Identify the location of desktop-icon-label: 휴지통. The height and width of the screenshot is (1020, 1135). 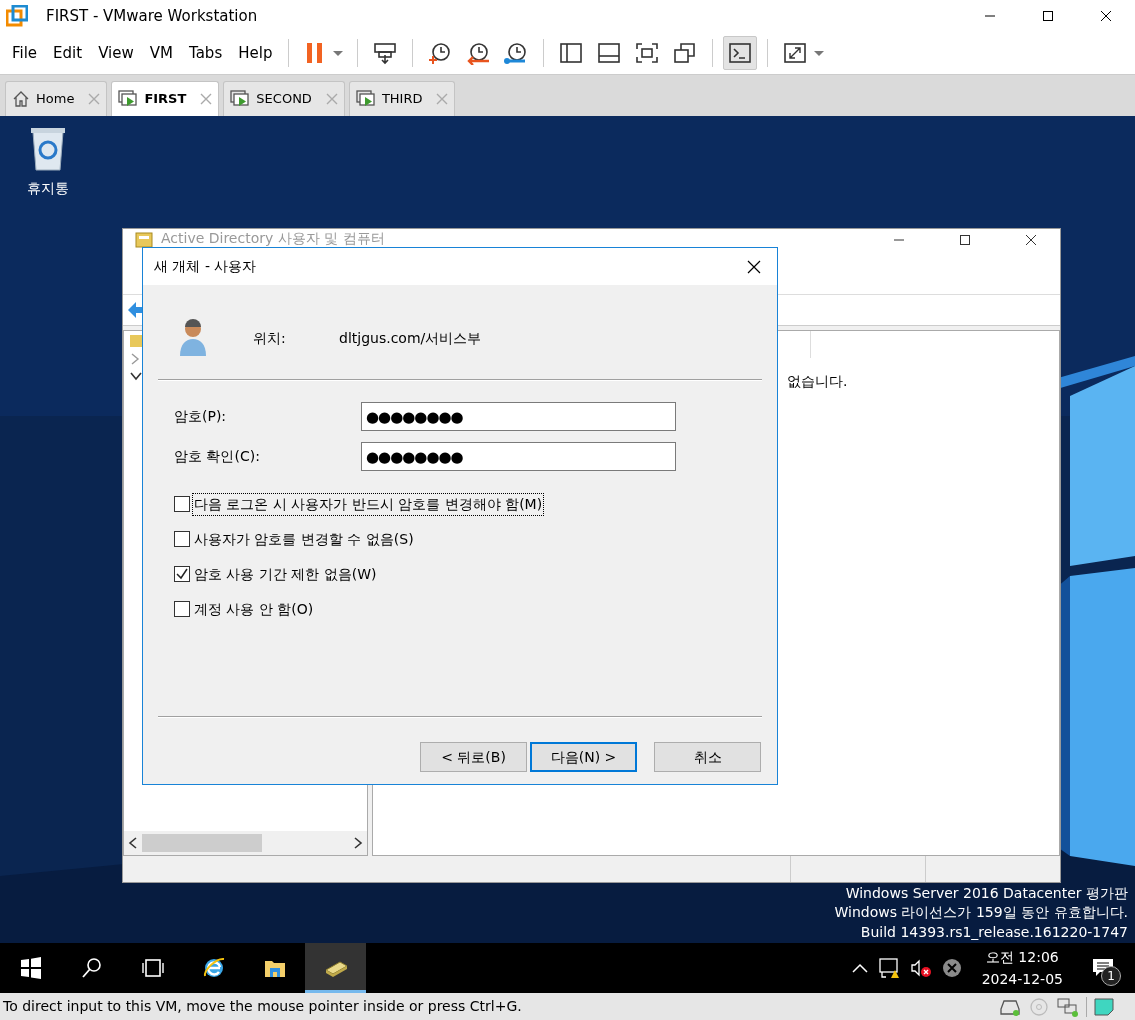
(48, 188).